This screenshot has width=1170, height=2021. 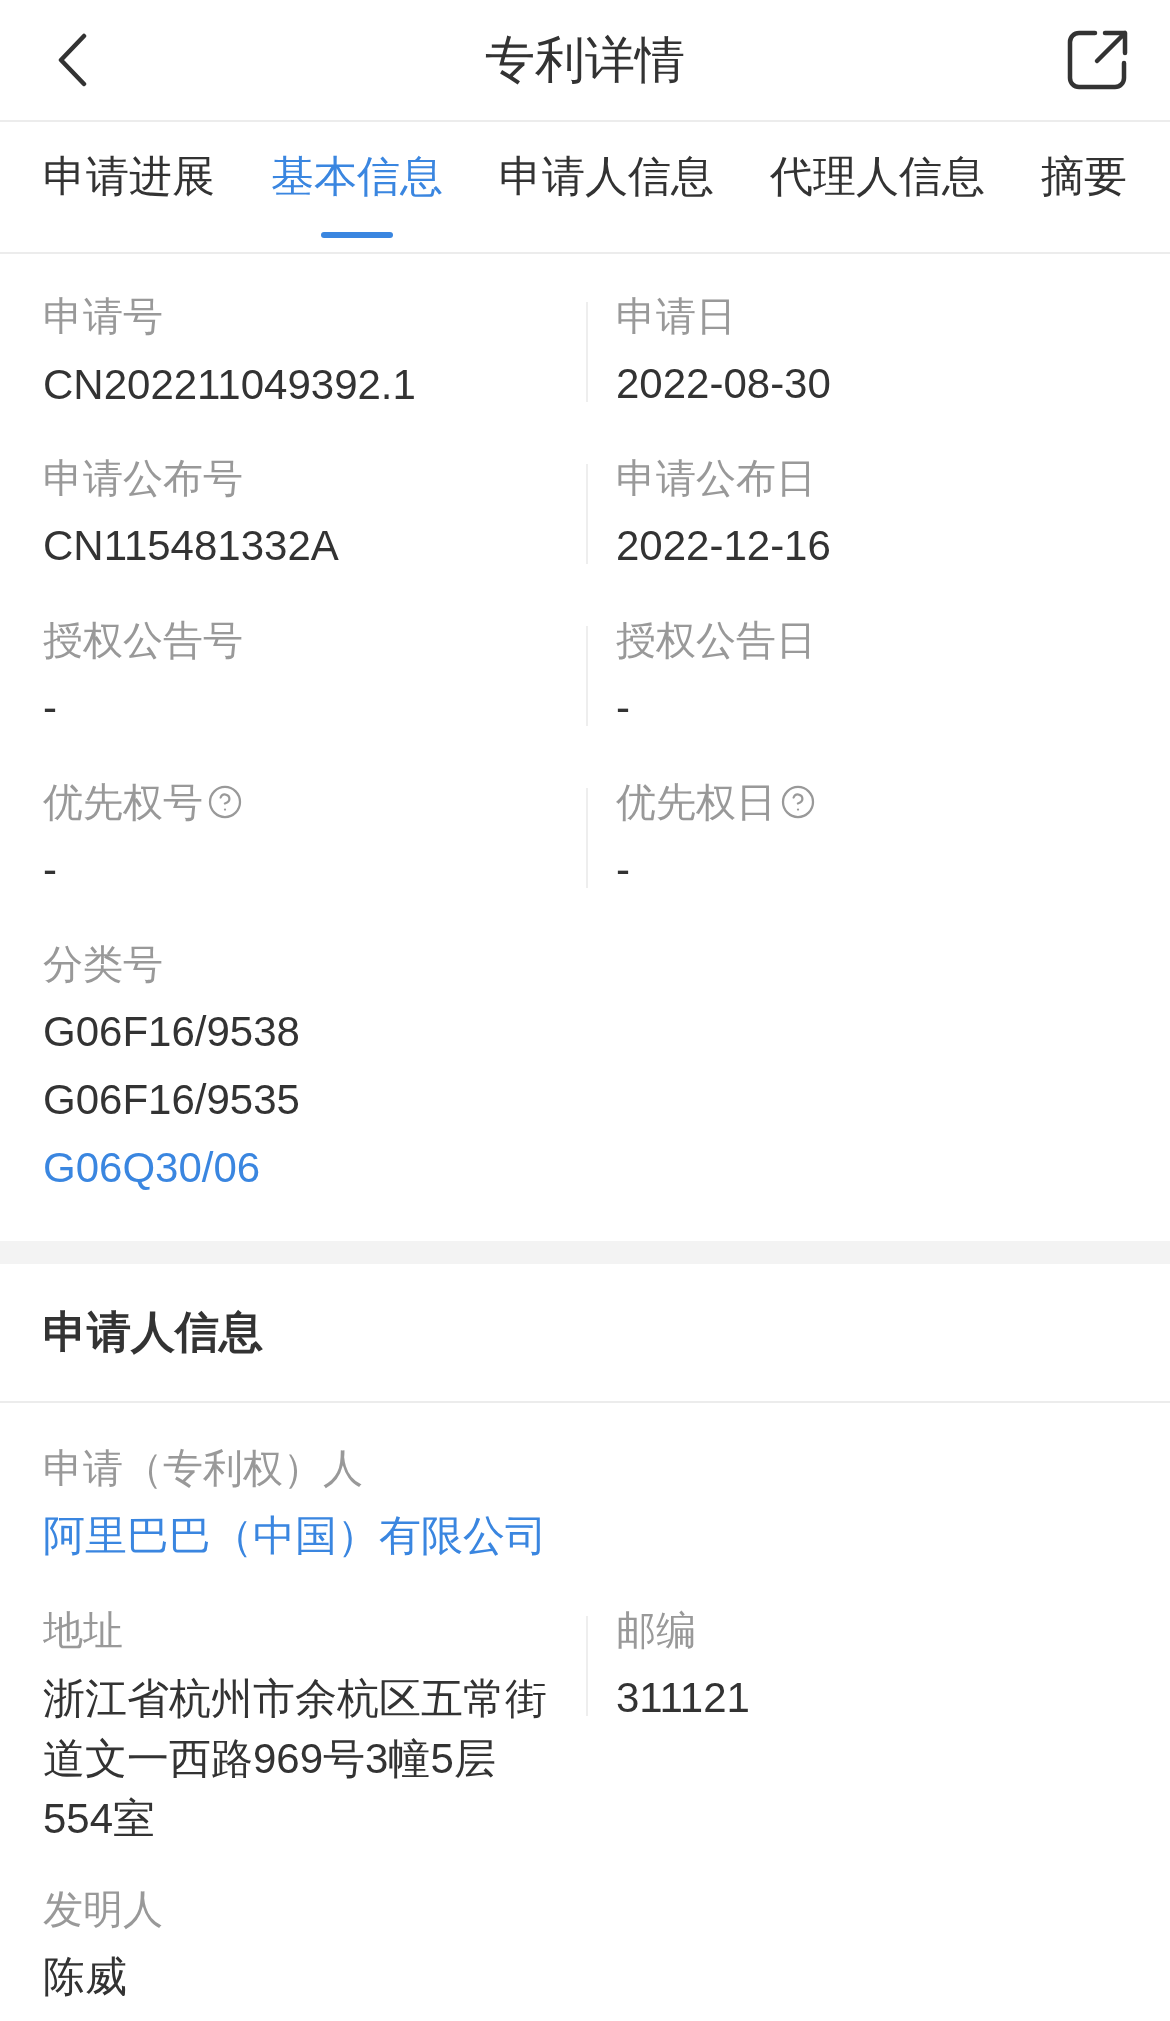 What do you see at coordinates (103, 964) in the screenshot?
I see `field-label: 分类号` at bounding box center [103, 964].